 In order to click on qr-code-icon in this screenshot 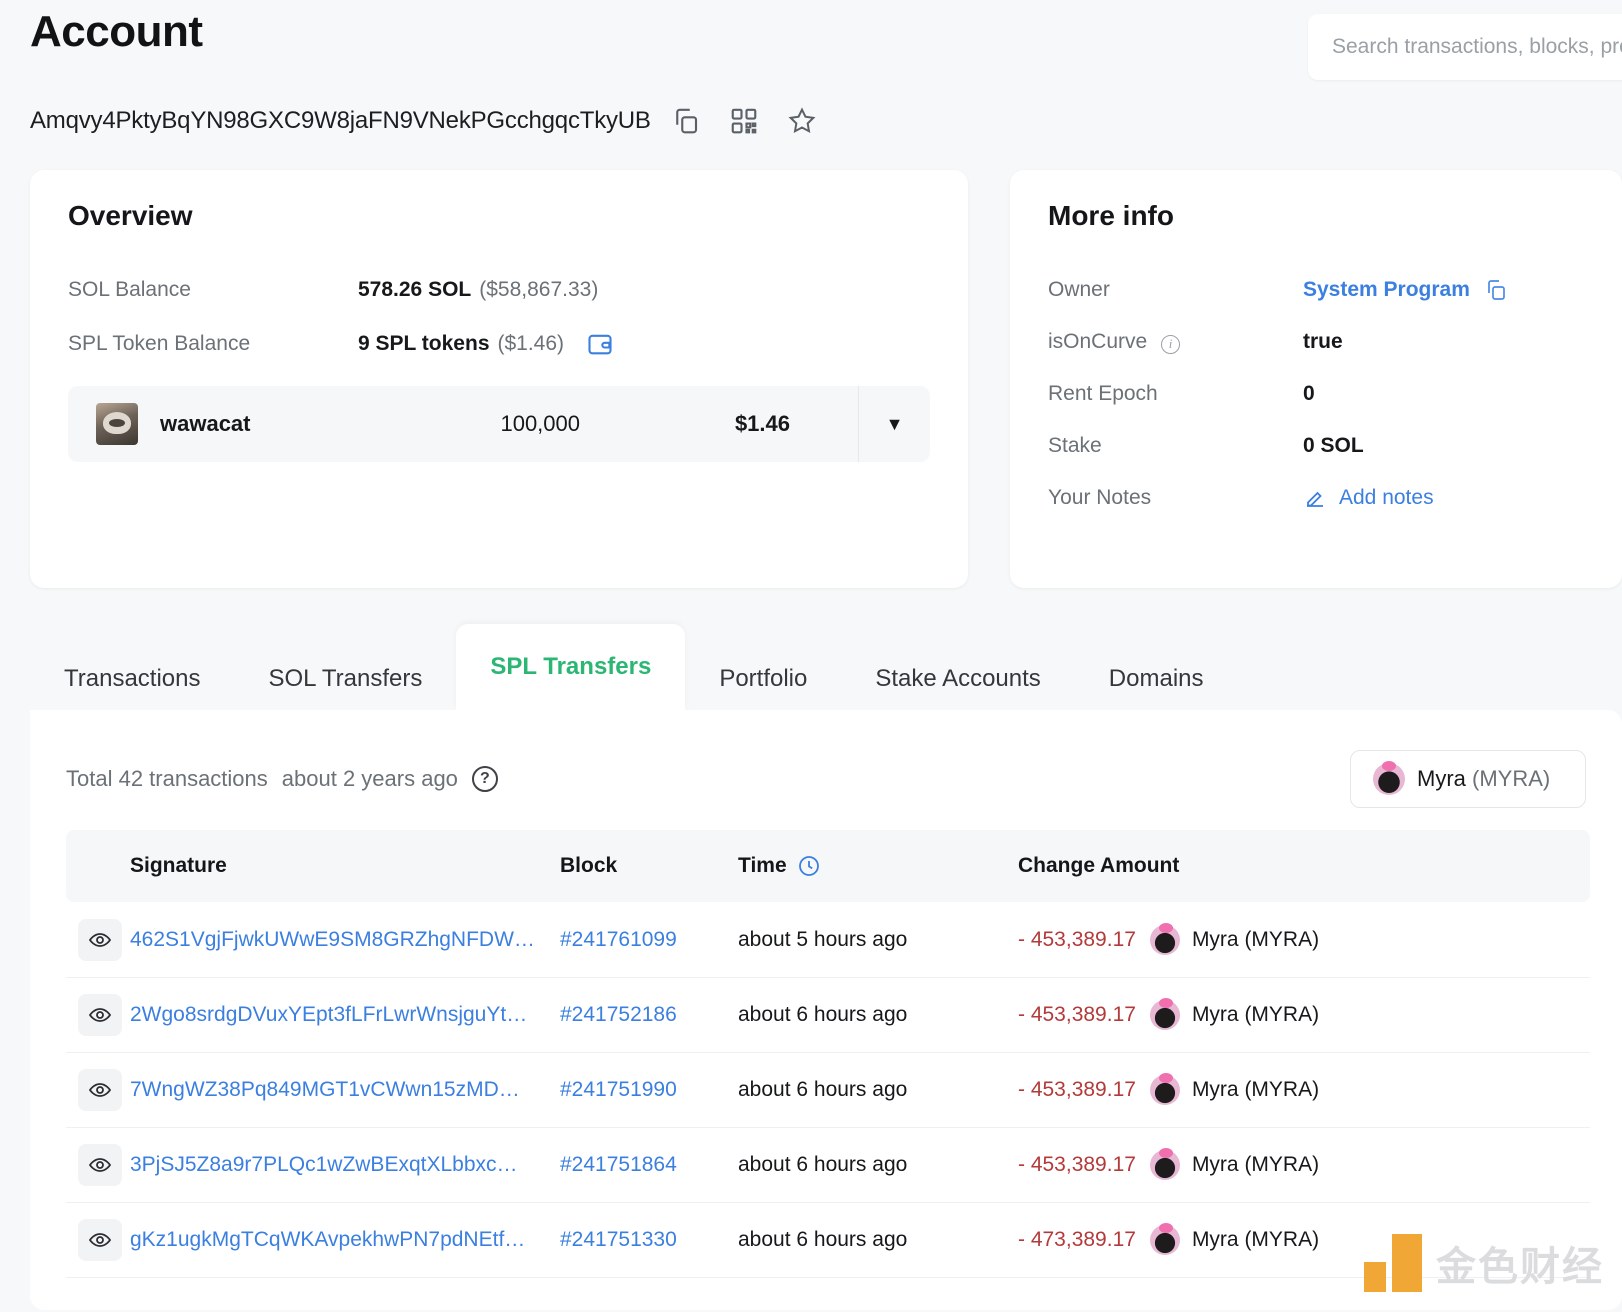, I will do `click(744, 121)`.